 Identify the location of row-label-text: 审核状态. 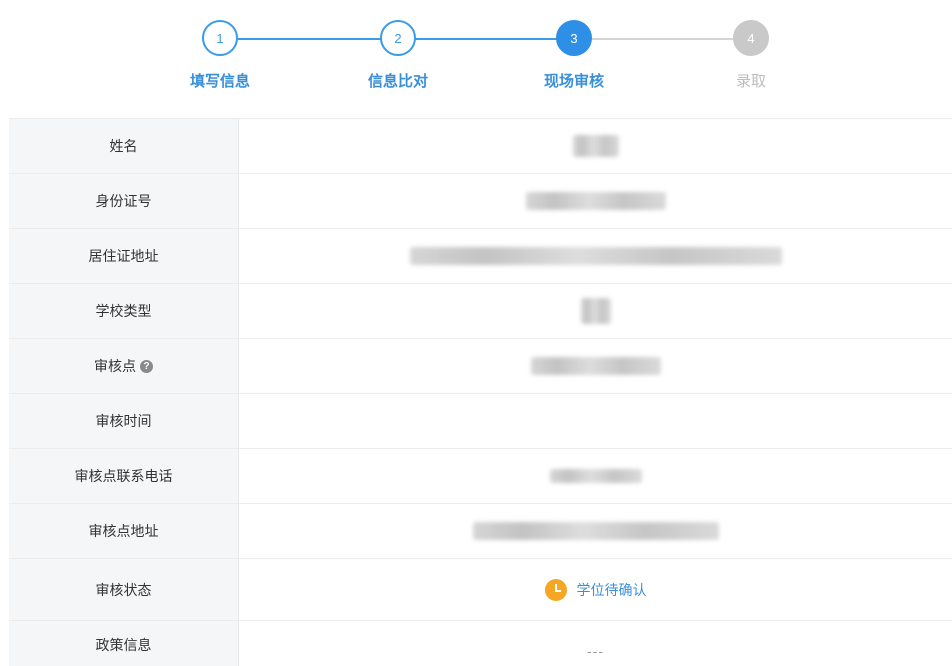
(123, 590).